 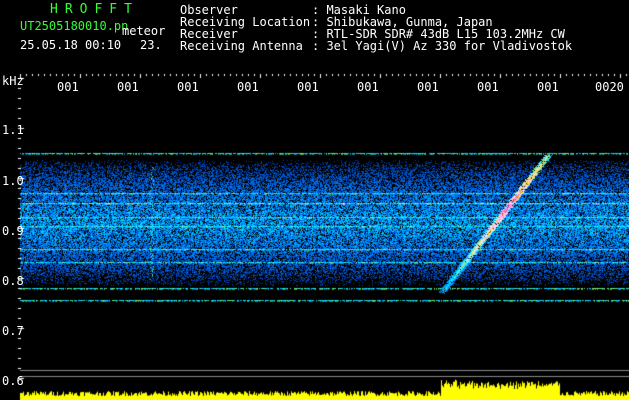 I want to click on x-tick-label: 0020, so click(x=609, y=87).